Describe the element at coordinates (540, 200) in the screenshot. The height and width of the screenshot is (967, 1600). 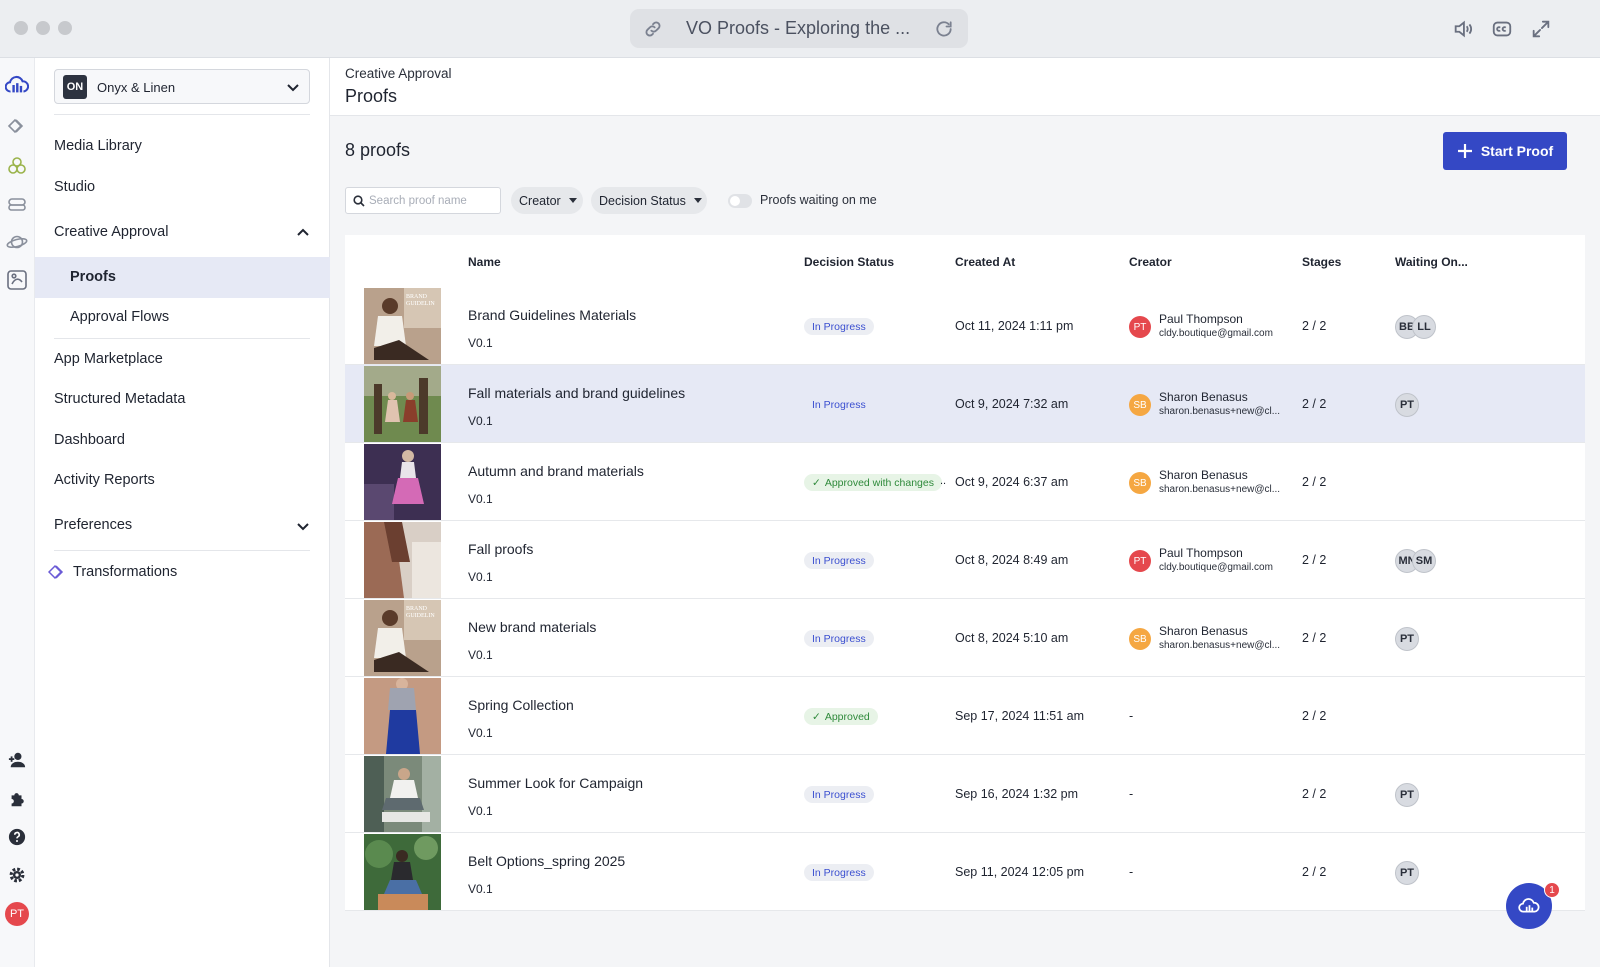
I see `creator-filter-label: Creator` at that location.